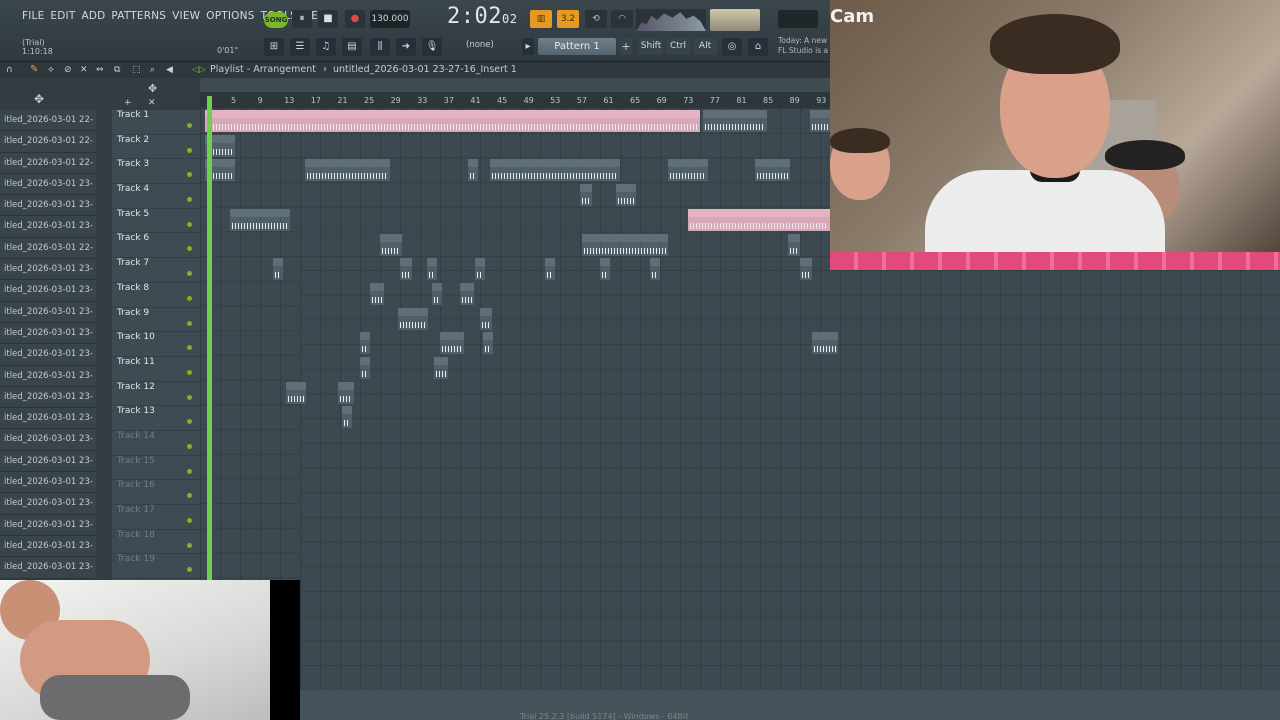 The image size is (1280, 720). What do you see at coordinates (678, 46) in the screenshot?
I see `ctrl-key-button: Ctrl` at bounding box center [678, 46].